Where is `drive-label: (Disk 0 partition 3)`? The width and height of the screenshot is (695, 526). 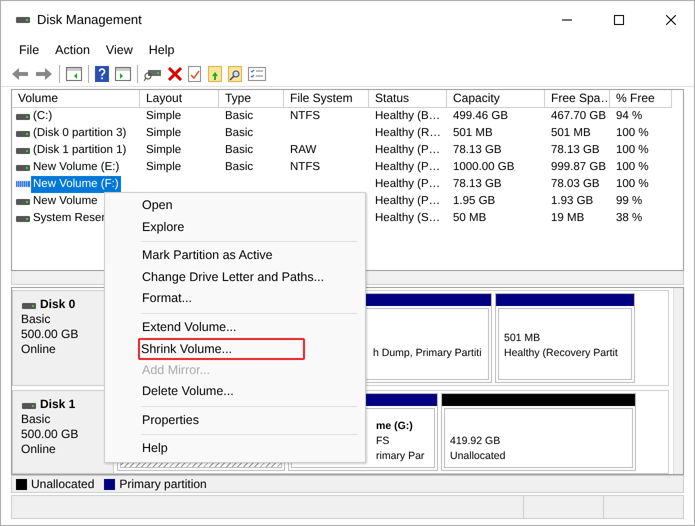
drive-label: (Disk 0 partition 3) is located at coordinates (79, 133).